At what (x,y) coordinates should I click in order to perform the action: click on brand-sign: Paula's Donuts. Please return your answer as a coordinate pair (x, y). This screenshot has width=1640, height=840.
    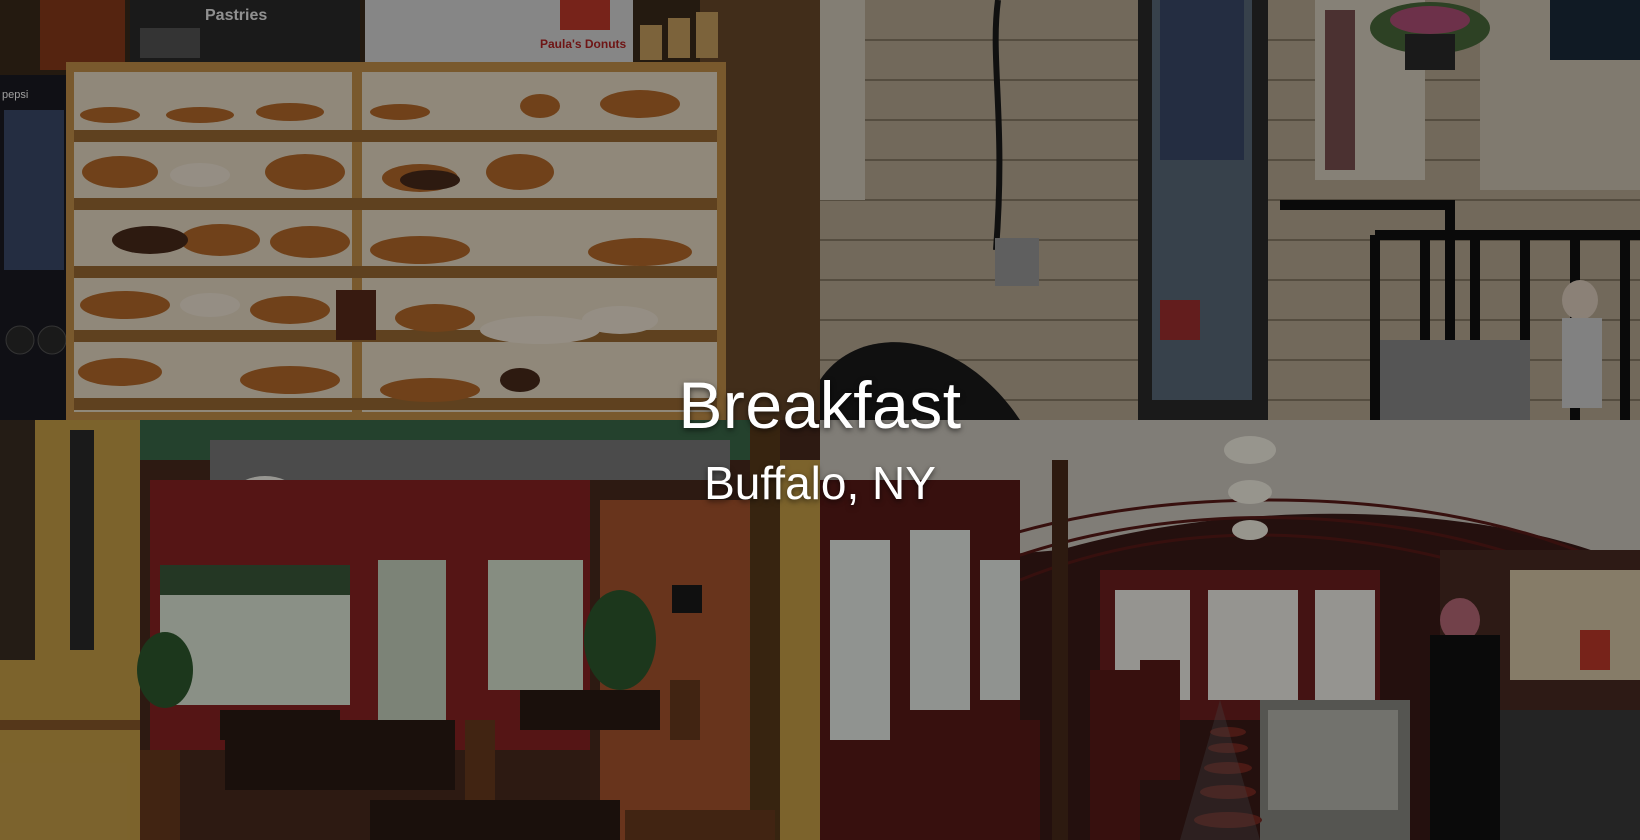
    Looking at the image, I should click on (583, 44).